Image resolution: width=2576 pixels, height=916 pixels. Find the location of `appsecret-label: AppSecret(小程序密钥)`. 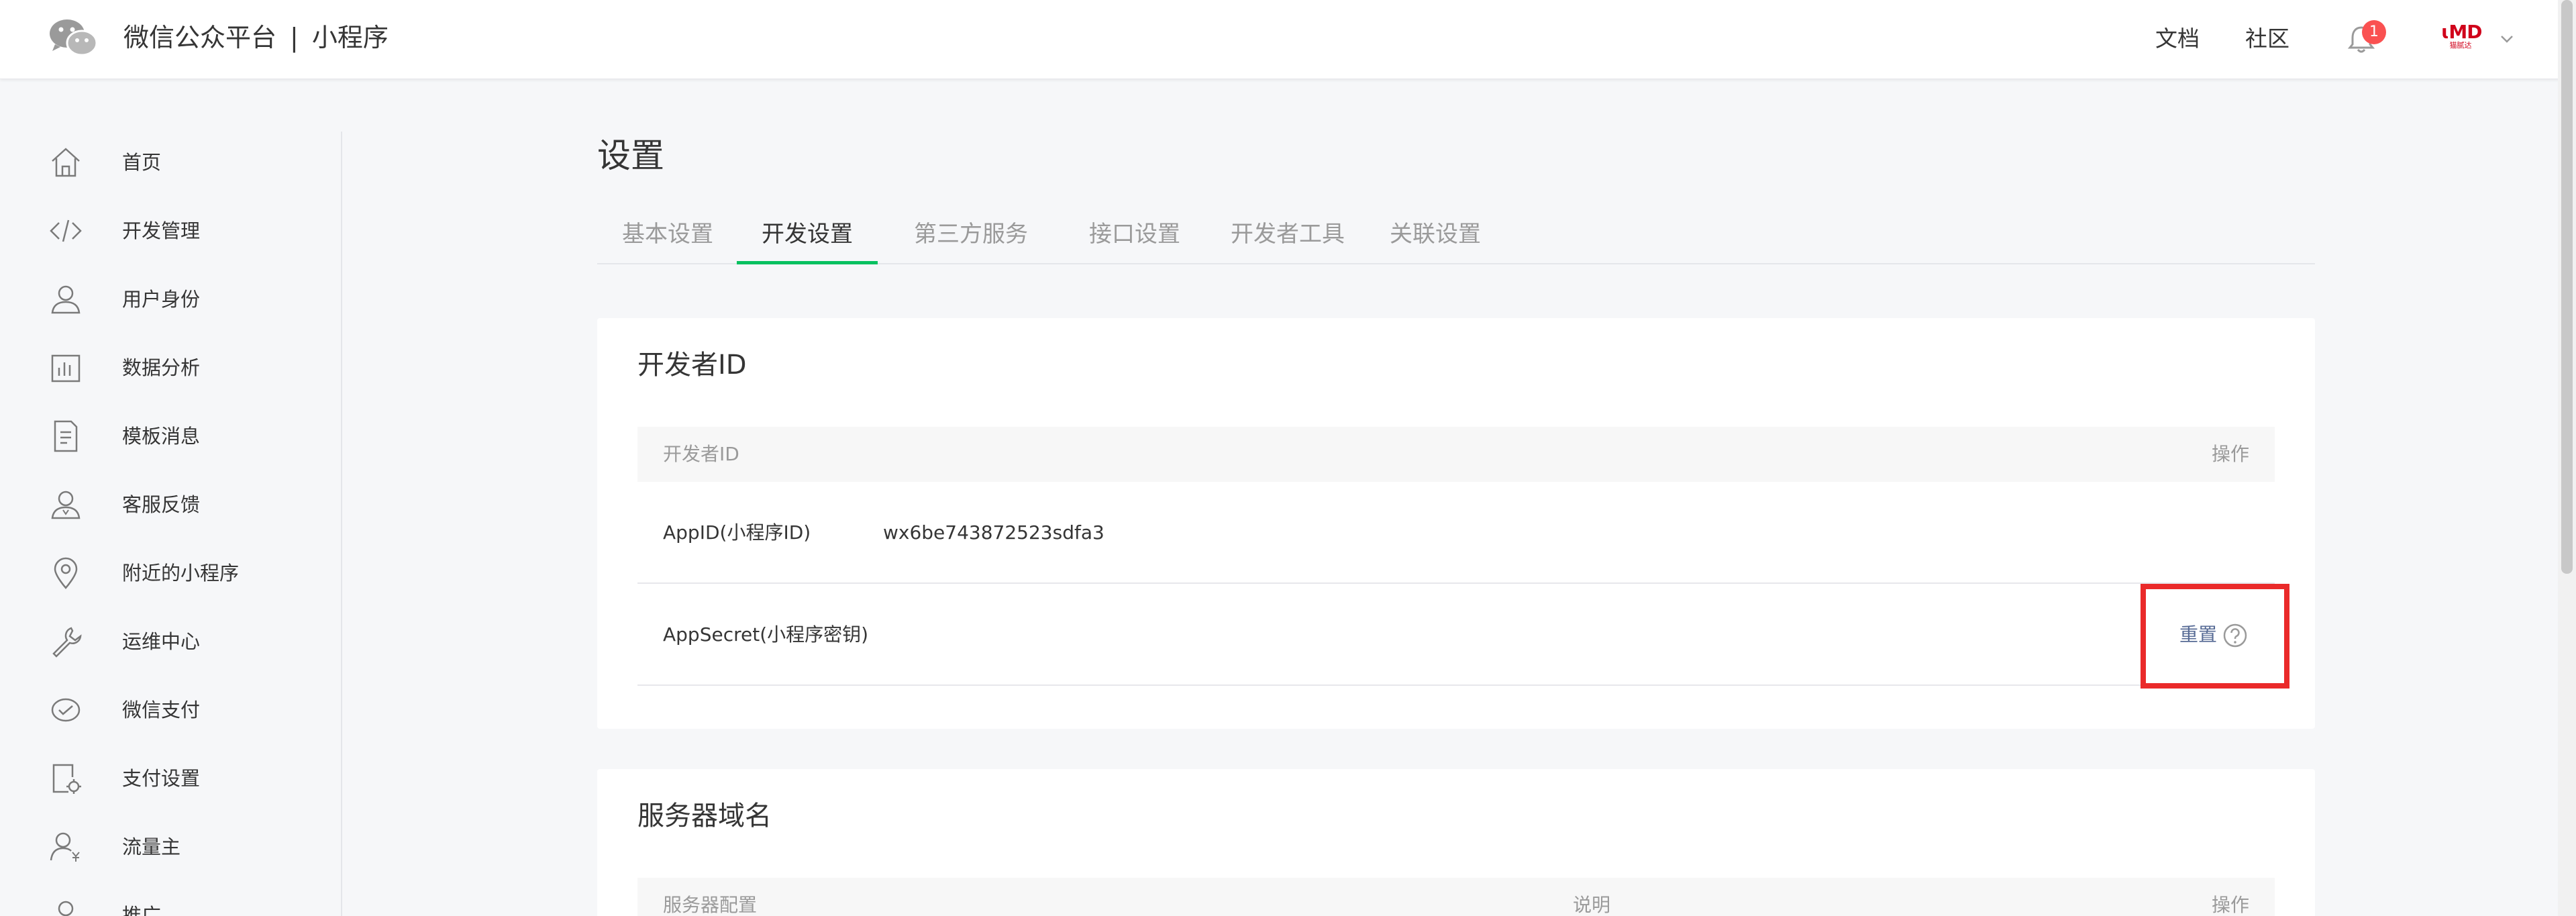

appsecret-label: AppSecret(小程序密钥) is located at coordinates (766, 634).